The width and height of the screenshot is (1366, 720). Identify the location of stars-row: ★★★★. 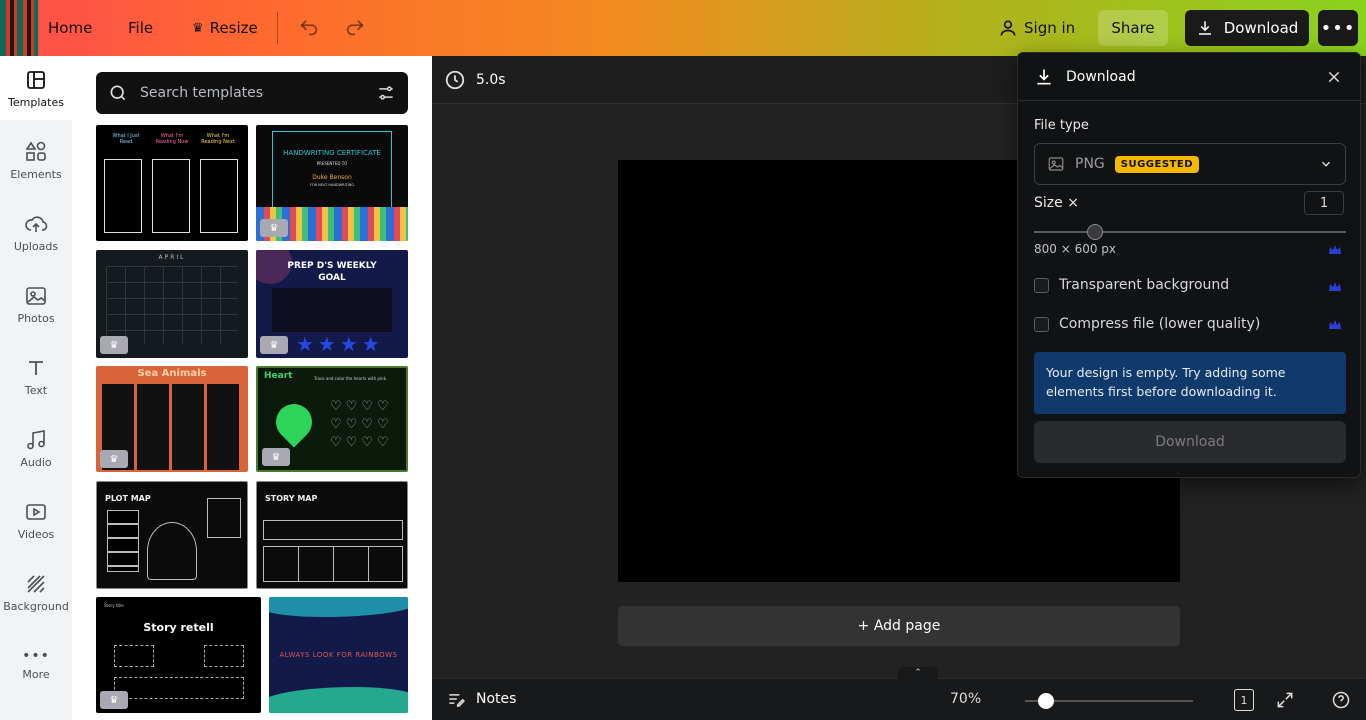
(340, 344).